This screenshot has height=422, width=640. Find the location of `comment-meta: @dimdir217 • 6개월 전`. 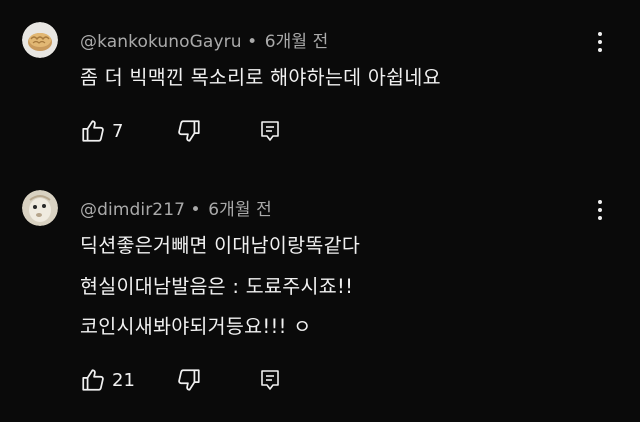

comment-meta: @dimdir217 • 6개월 전 is located at coordinates (176, 207).